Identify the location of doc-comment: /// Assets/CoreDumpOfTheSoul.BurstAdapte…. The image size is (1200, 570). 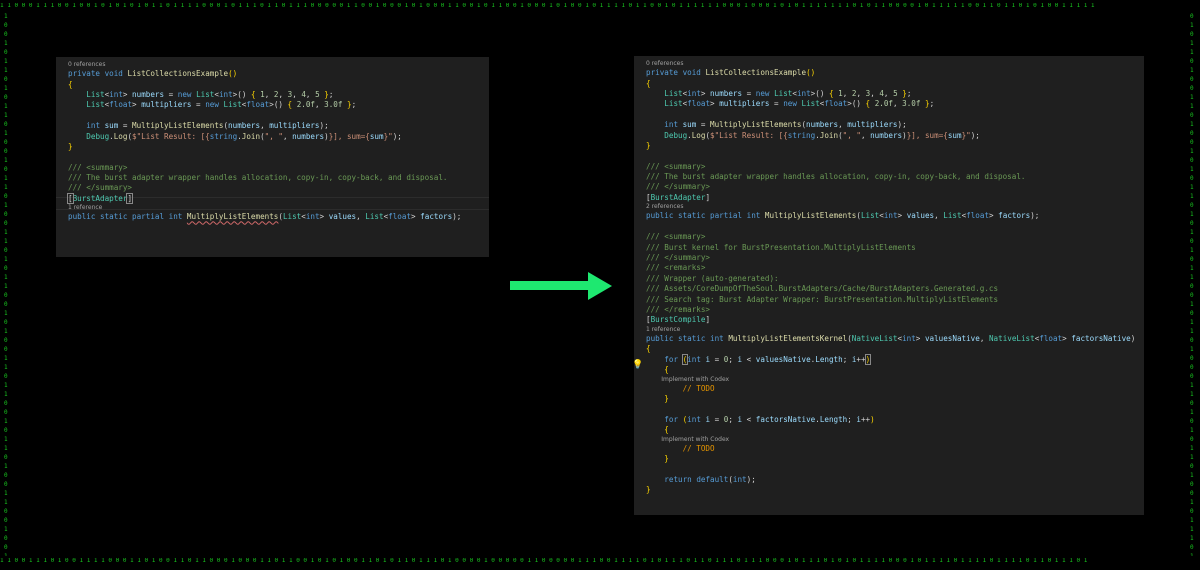
(822, 289).